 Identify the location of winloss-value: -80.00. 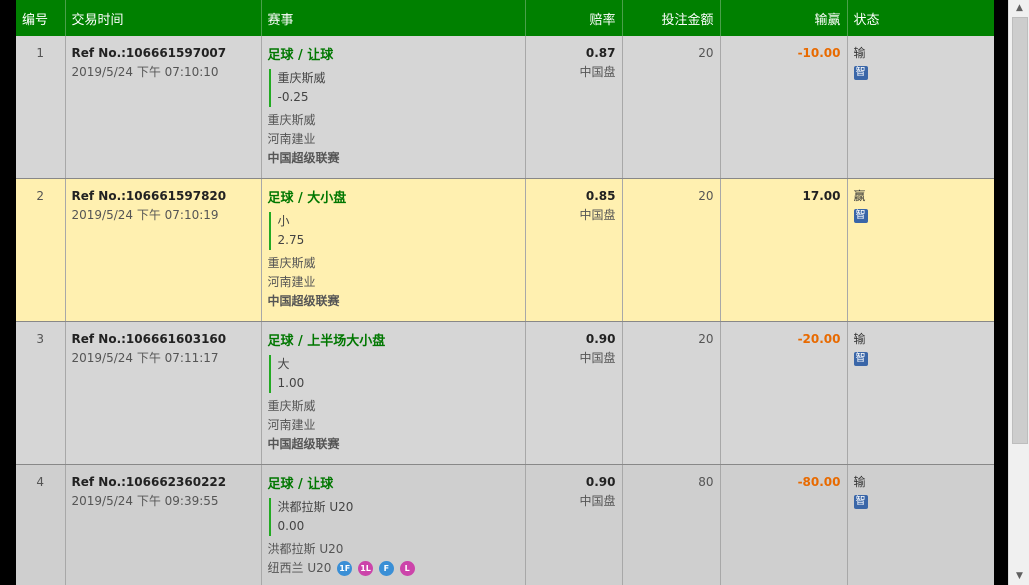
(819, 482).